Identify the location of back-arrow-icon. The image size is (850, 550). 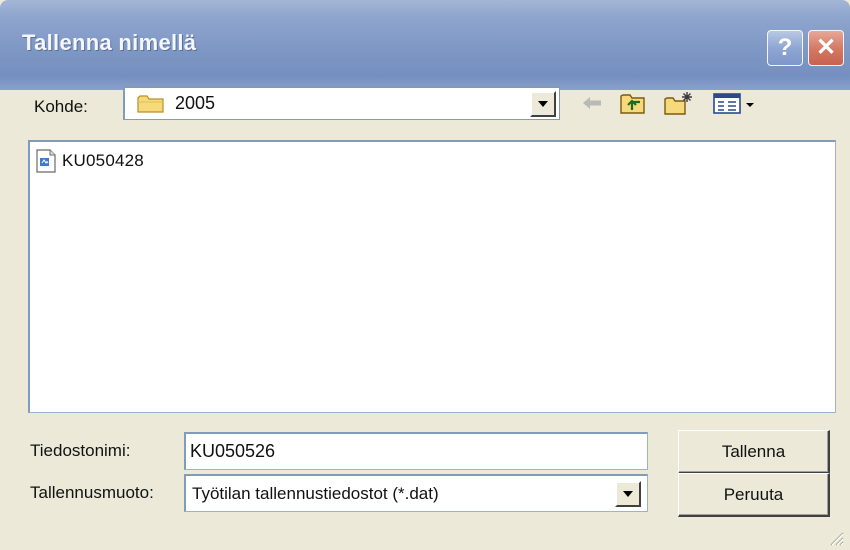
(592, 103).